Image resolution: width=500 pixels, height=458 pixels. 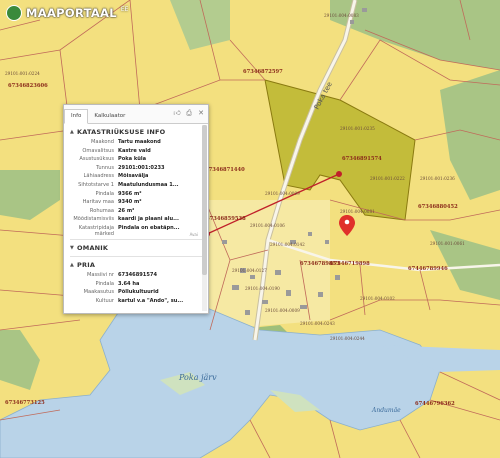 I want to click on row-key: Kultuur, so click(x=104, y=300).